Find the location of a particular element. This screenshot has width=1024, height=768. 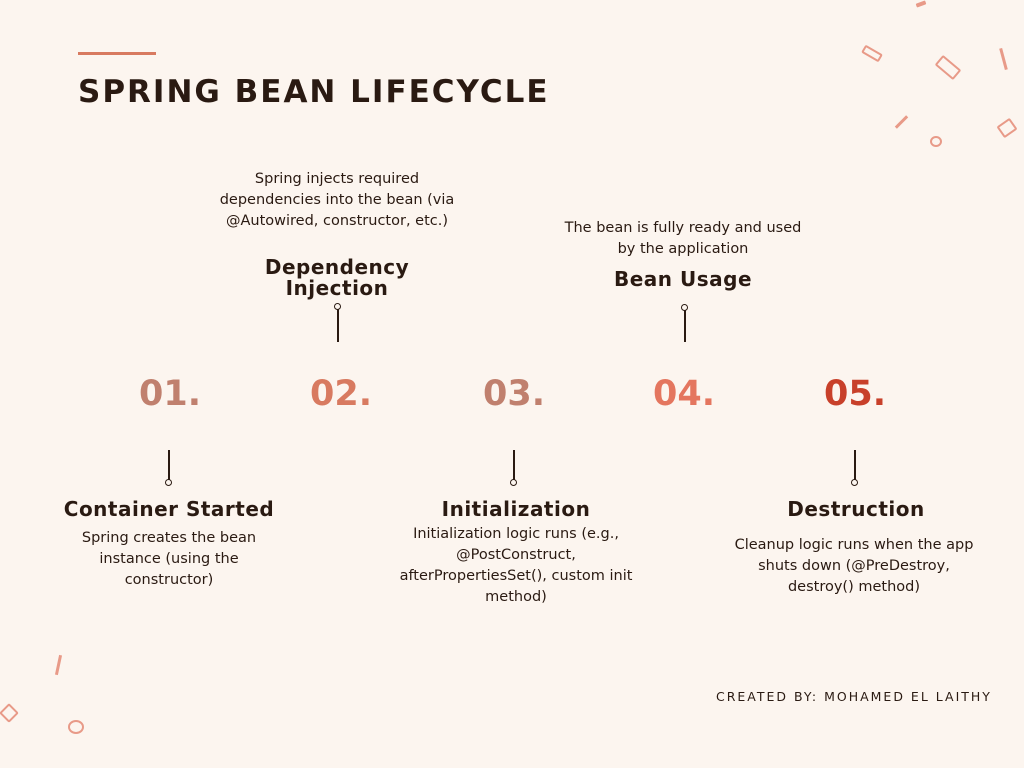

step-number-05: 05. is located at coordinates (854, 394).